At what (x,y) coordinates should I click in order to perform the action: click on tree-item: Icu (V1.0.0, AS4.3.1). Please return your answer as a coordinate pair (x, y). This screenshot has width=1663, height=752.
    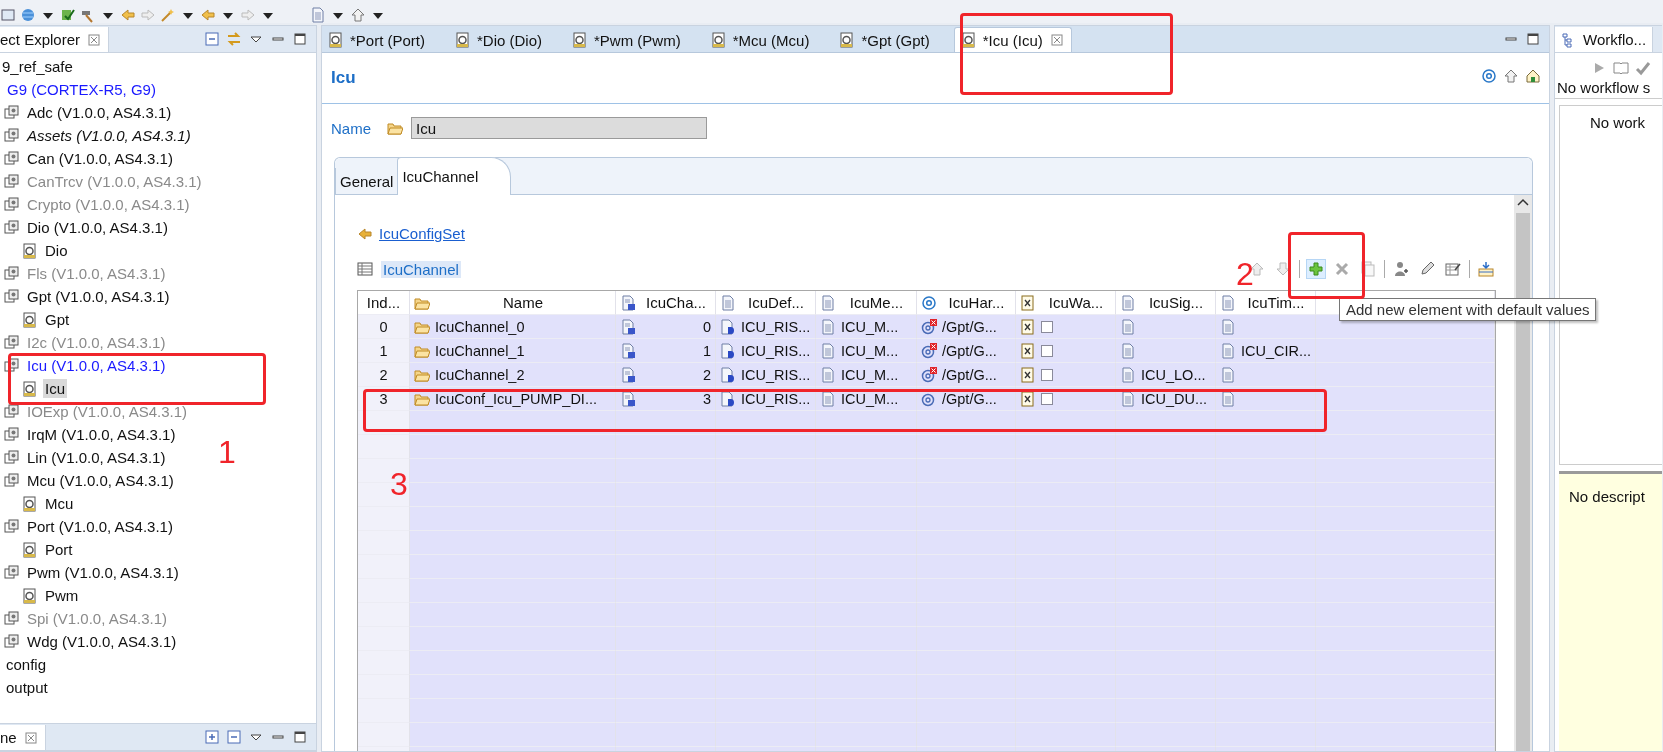
    Looking at the image, I should click on (96, 365).